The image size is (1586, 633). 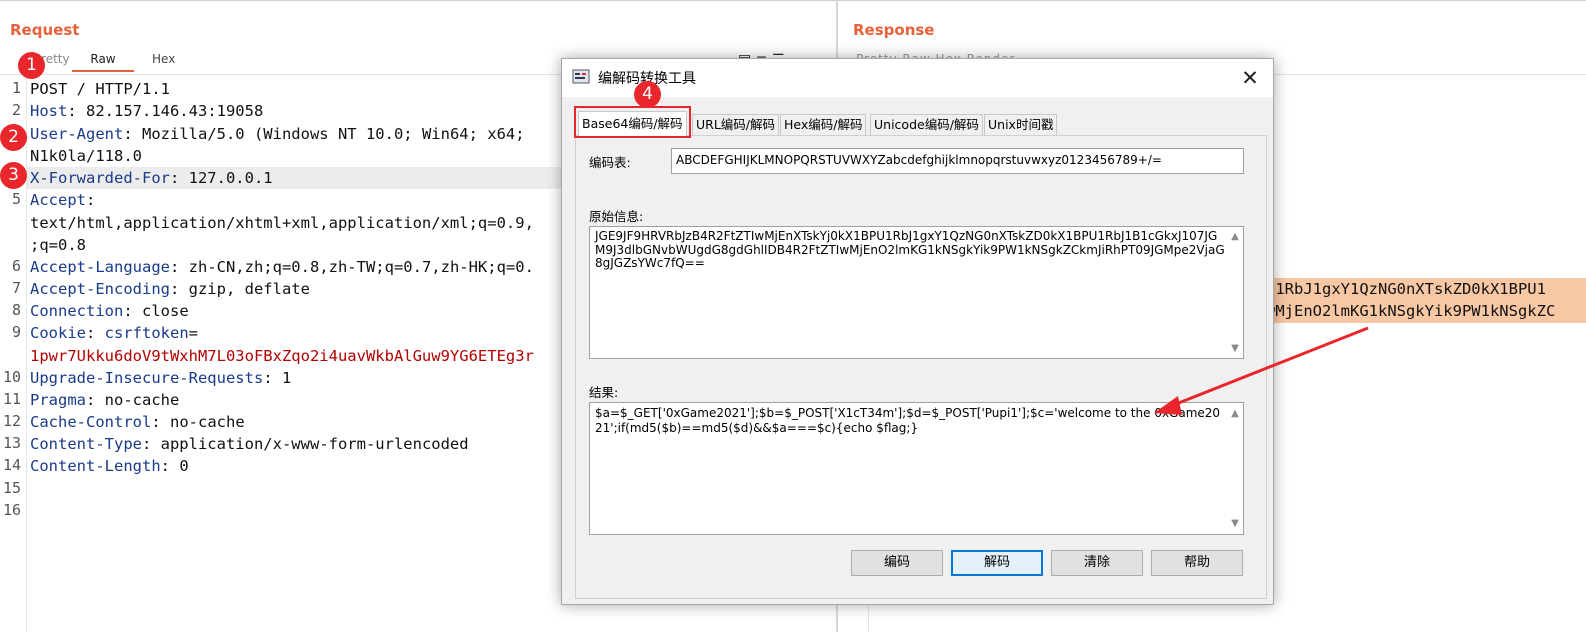 What do you see at coordinates (11, 488) in the screenshot?
I see `line-number: 15` at bounding box center [11, 488].